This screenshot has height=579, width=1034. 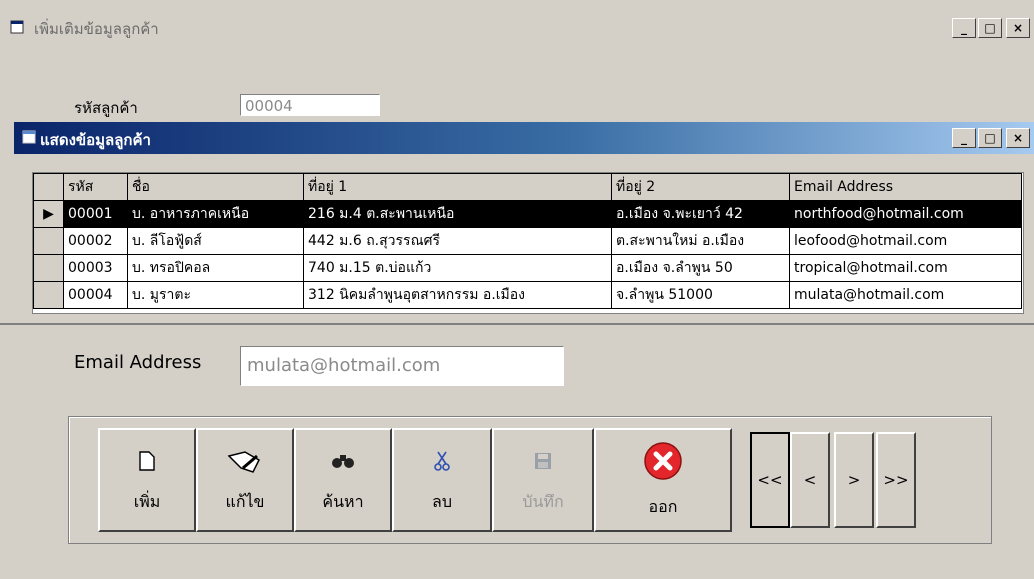 I want to click on save-label: บันทึก, so click(x=543, y=501).